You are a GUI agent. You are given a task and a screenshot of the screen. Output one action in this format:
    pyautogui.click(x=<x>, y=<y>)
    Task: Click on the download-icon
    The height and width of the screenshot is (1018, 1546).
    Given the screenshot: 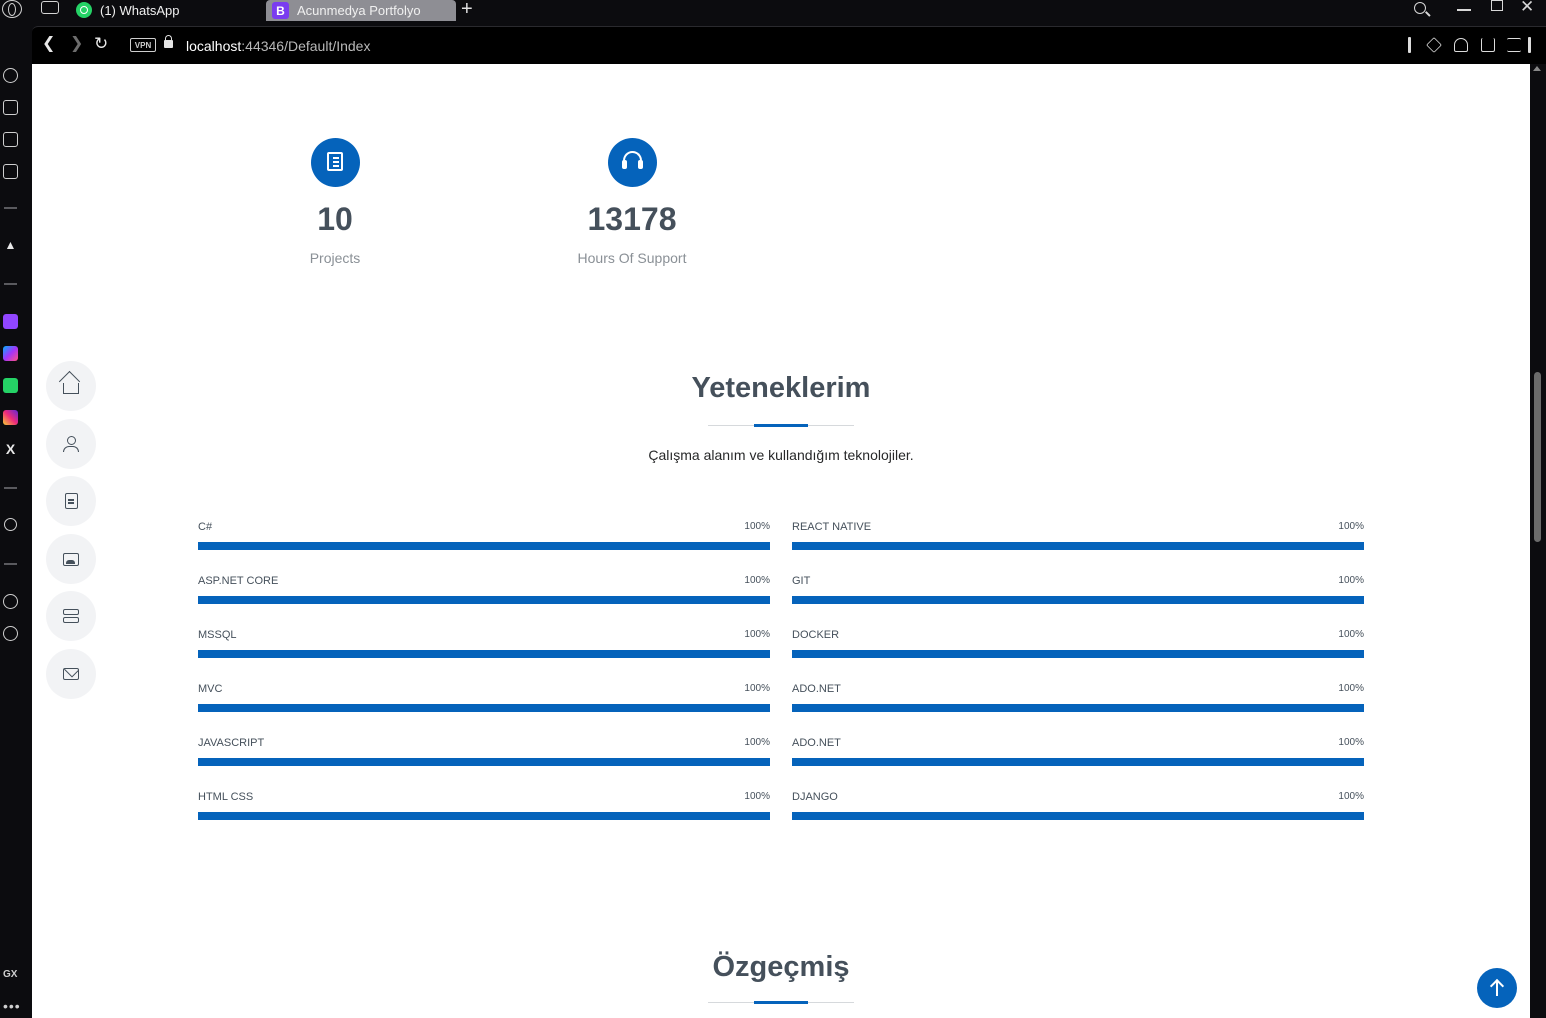 What is the action you would take?
    pyautogui.click(x=1488, y=45)
    